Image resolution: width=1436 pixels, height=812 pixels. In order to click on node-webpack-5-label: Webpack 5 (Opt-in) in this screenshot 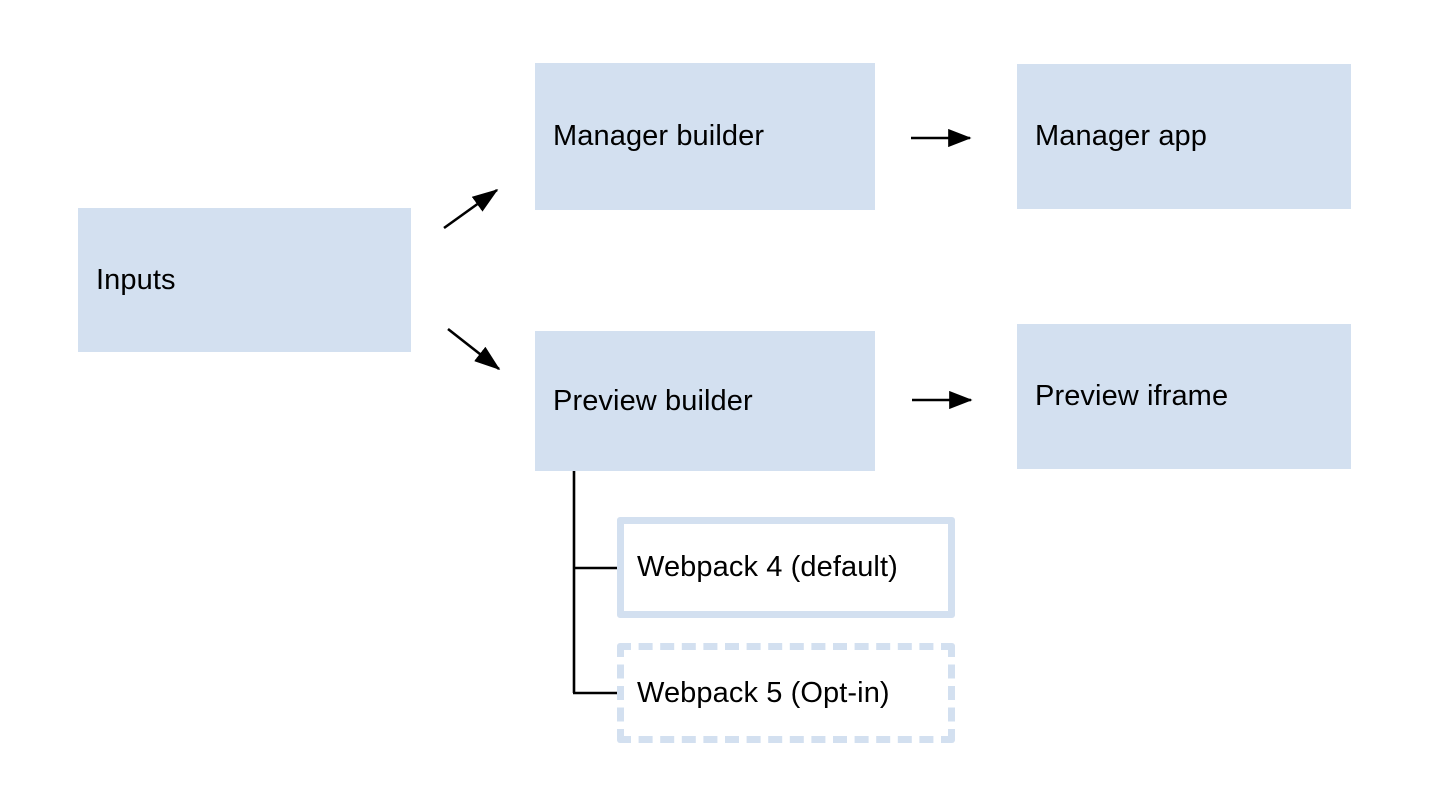, I will do `click(763, 692)`.